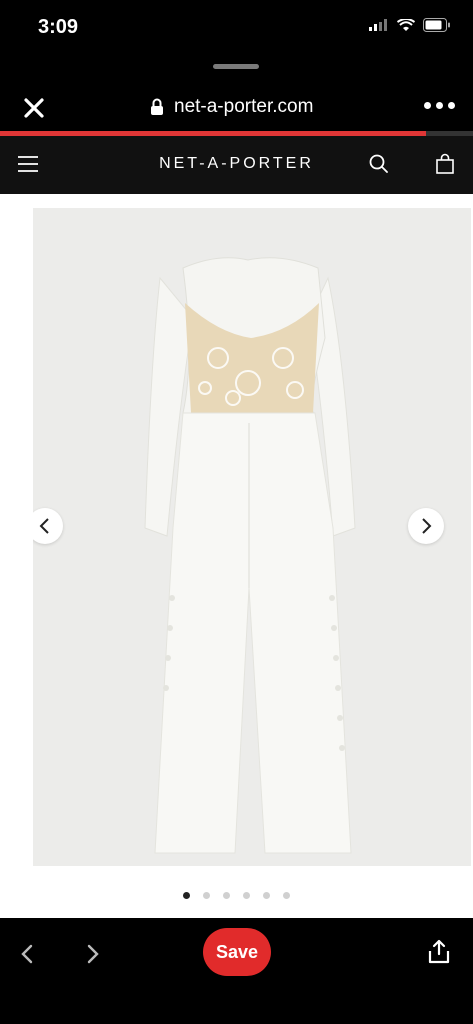 Image resolution: width=473 pixels, height=1024 pixels. I want to click on browser-toolbar: Save, so click(236, 971).